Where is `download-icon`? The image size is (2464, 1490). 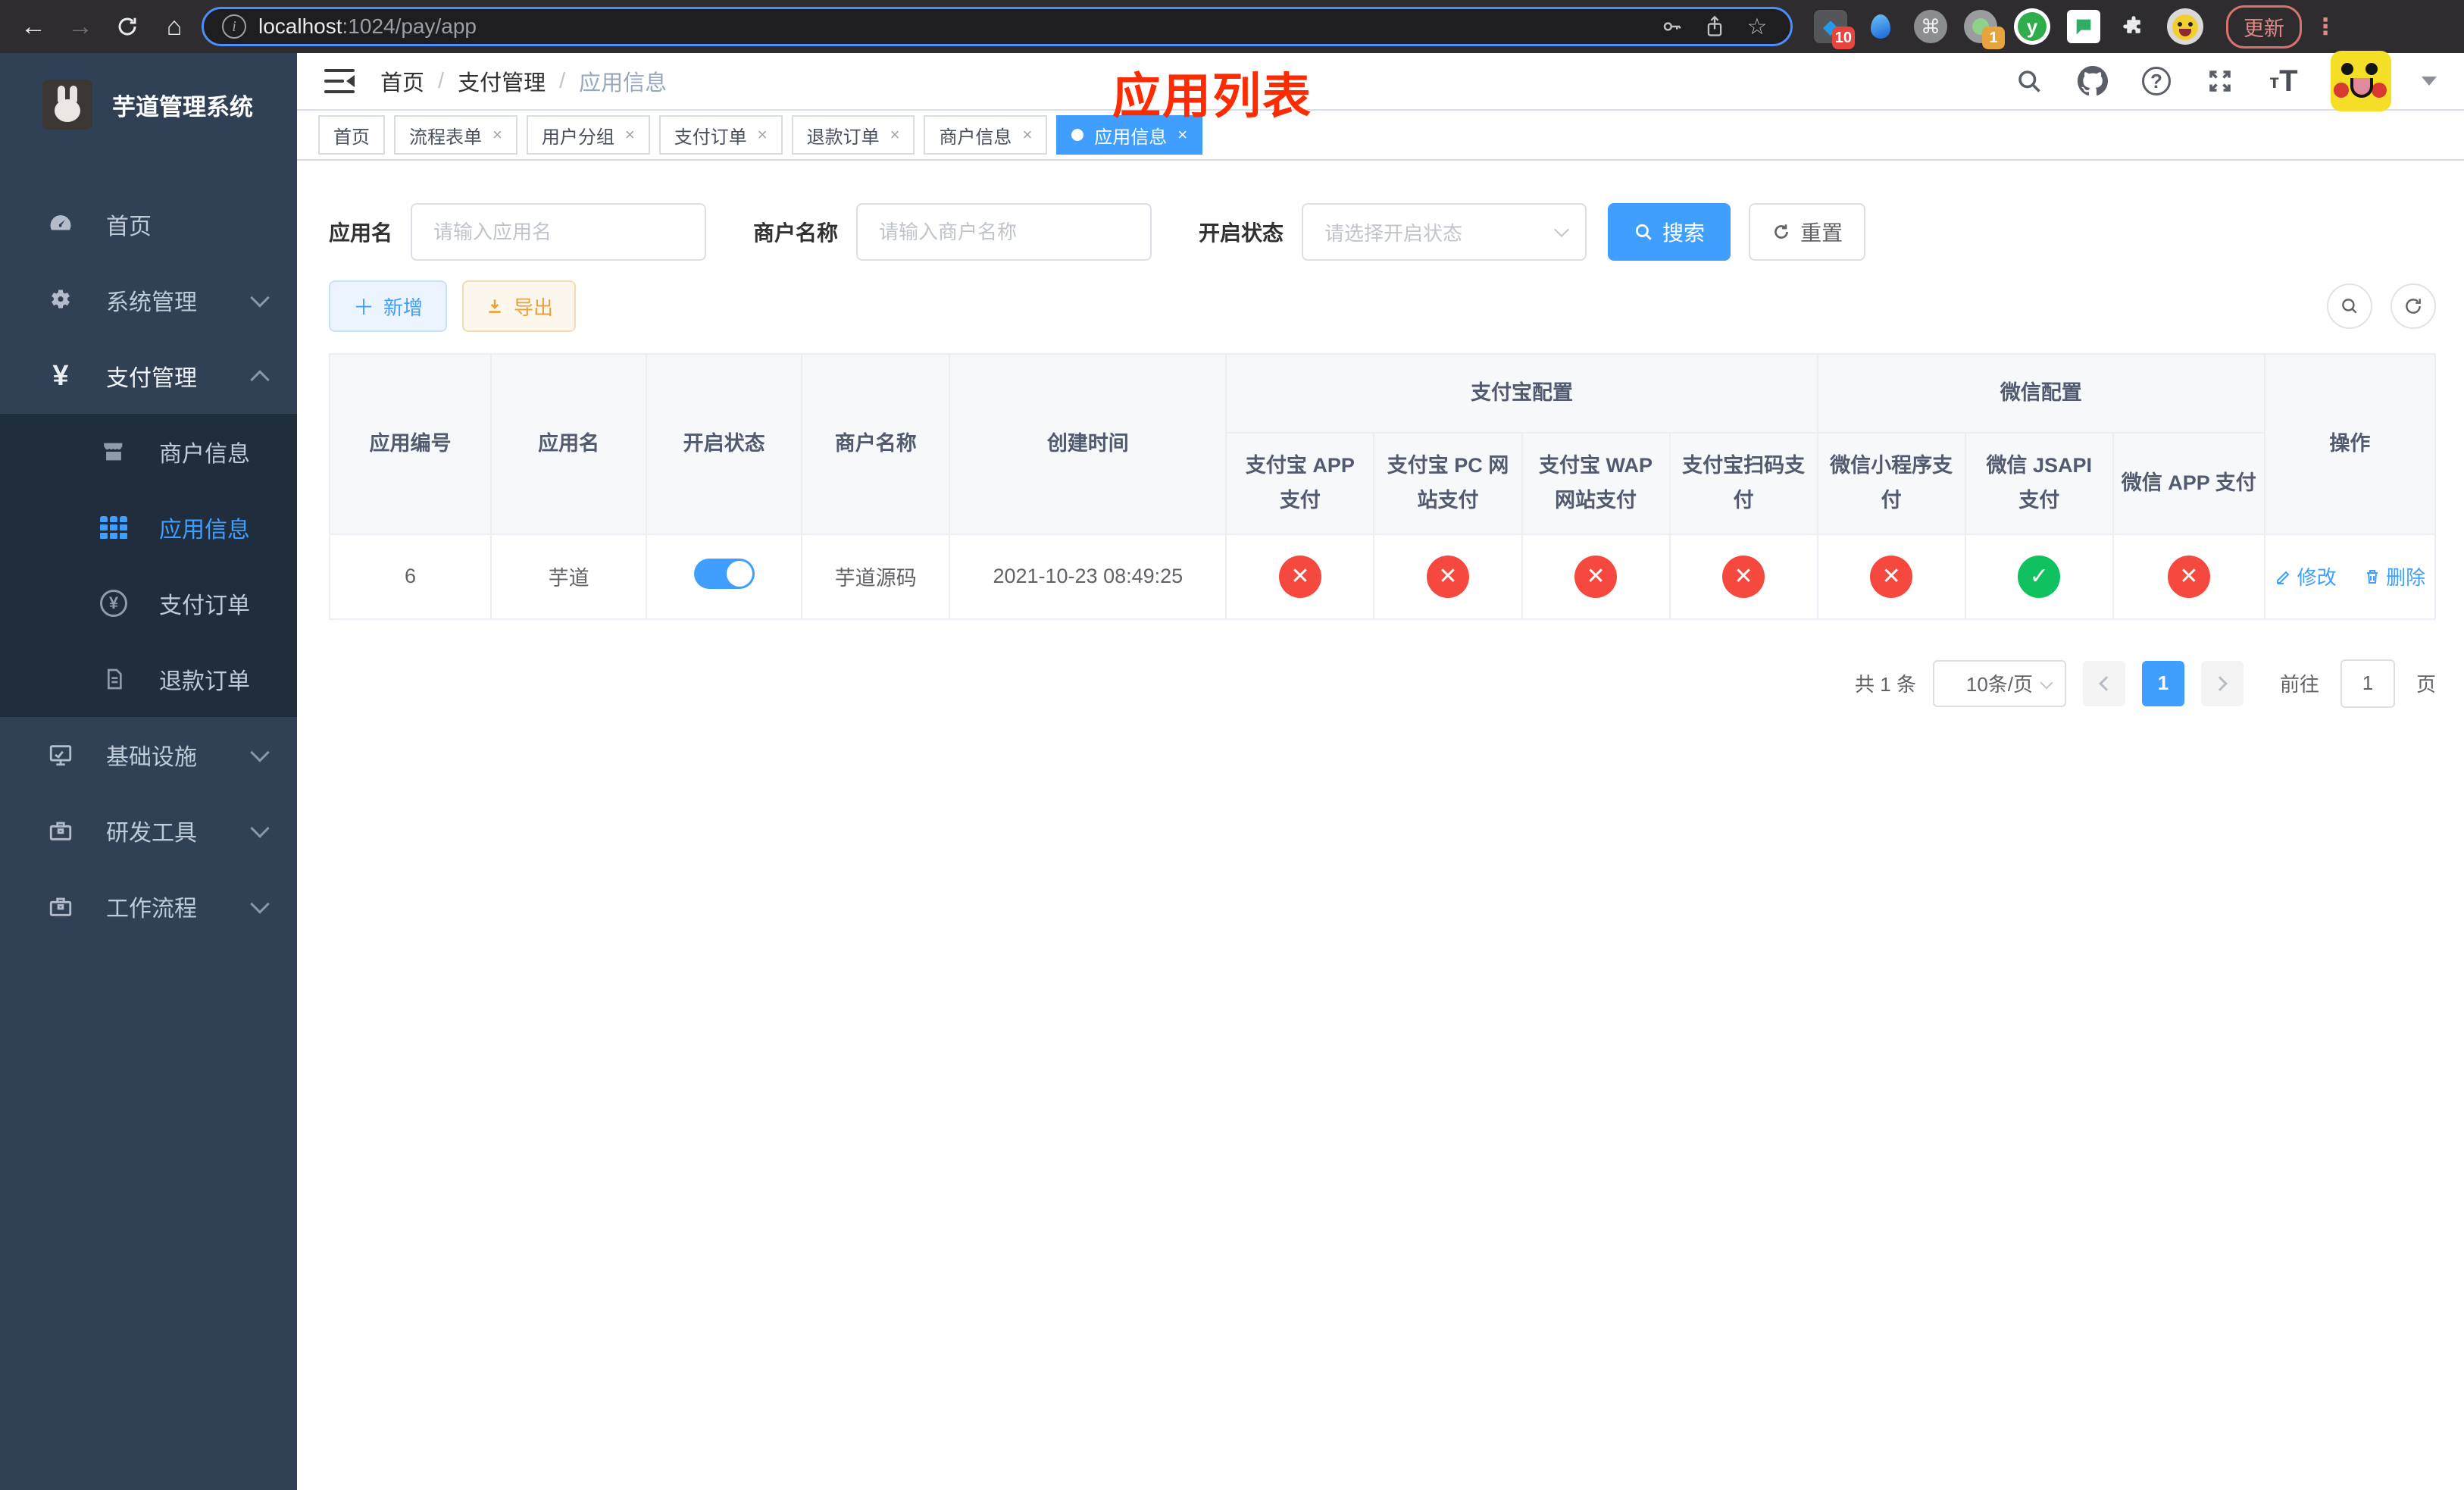
download-icon is located at coordinates (495, 306).